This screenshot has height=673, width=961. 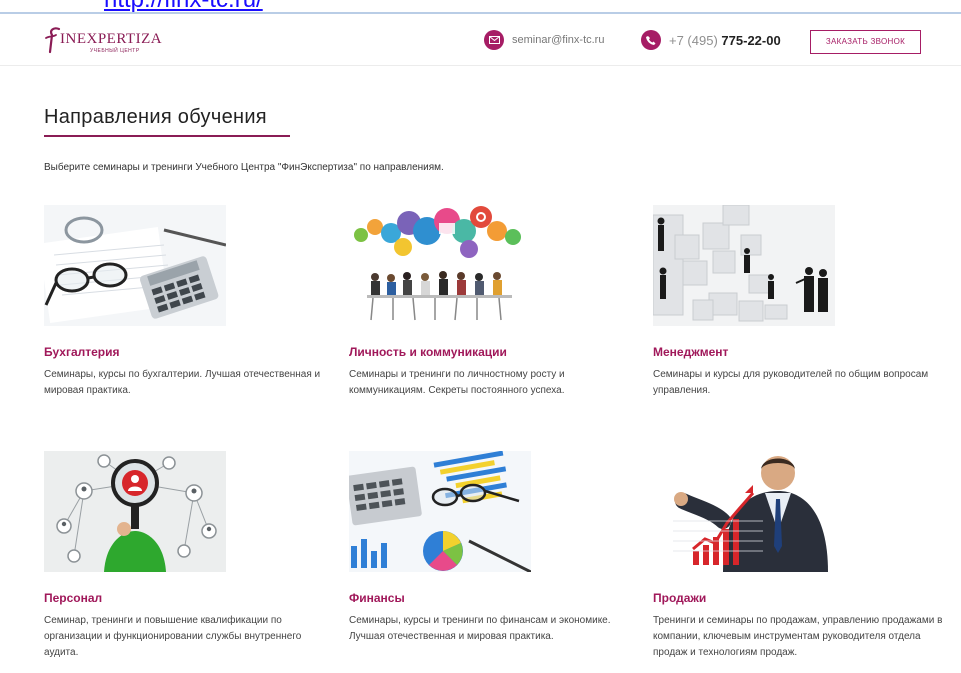 What do you see at coordinates (798, 598) in the screenshot?
I see `direction-title: Продажи` at bounding box center [798, 598].